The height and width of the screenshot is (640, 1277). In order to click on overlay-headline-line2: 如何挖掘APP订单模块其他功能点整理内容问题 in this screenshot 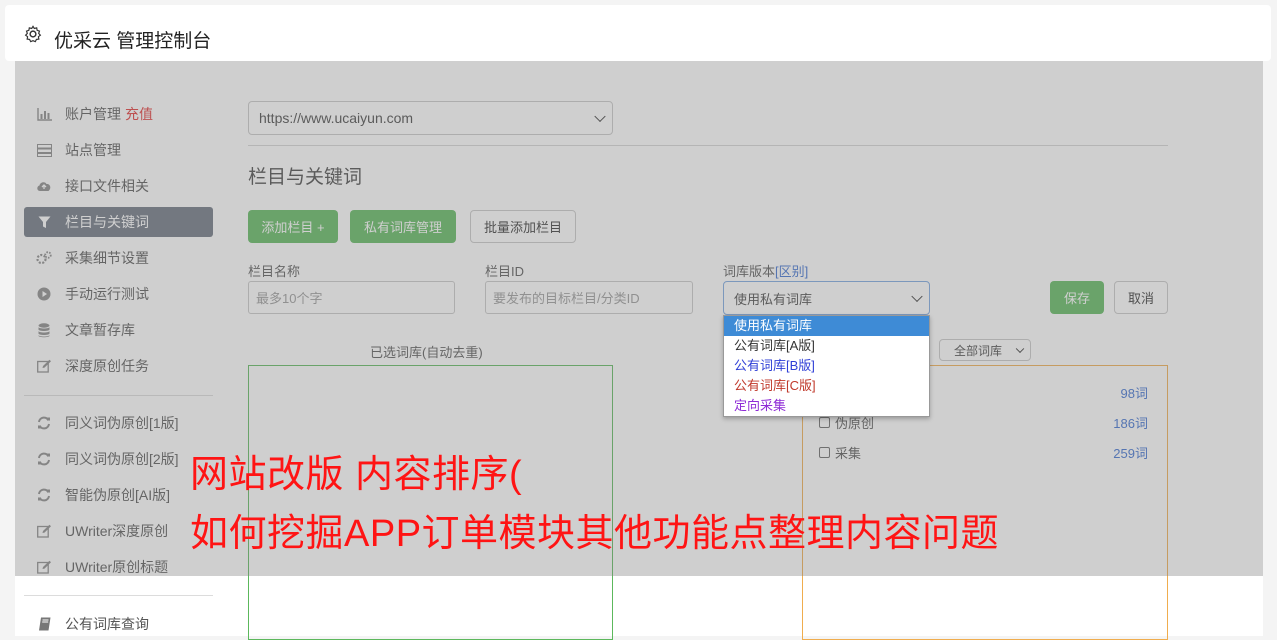, I will do `click(595, 534)`.